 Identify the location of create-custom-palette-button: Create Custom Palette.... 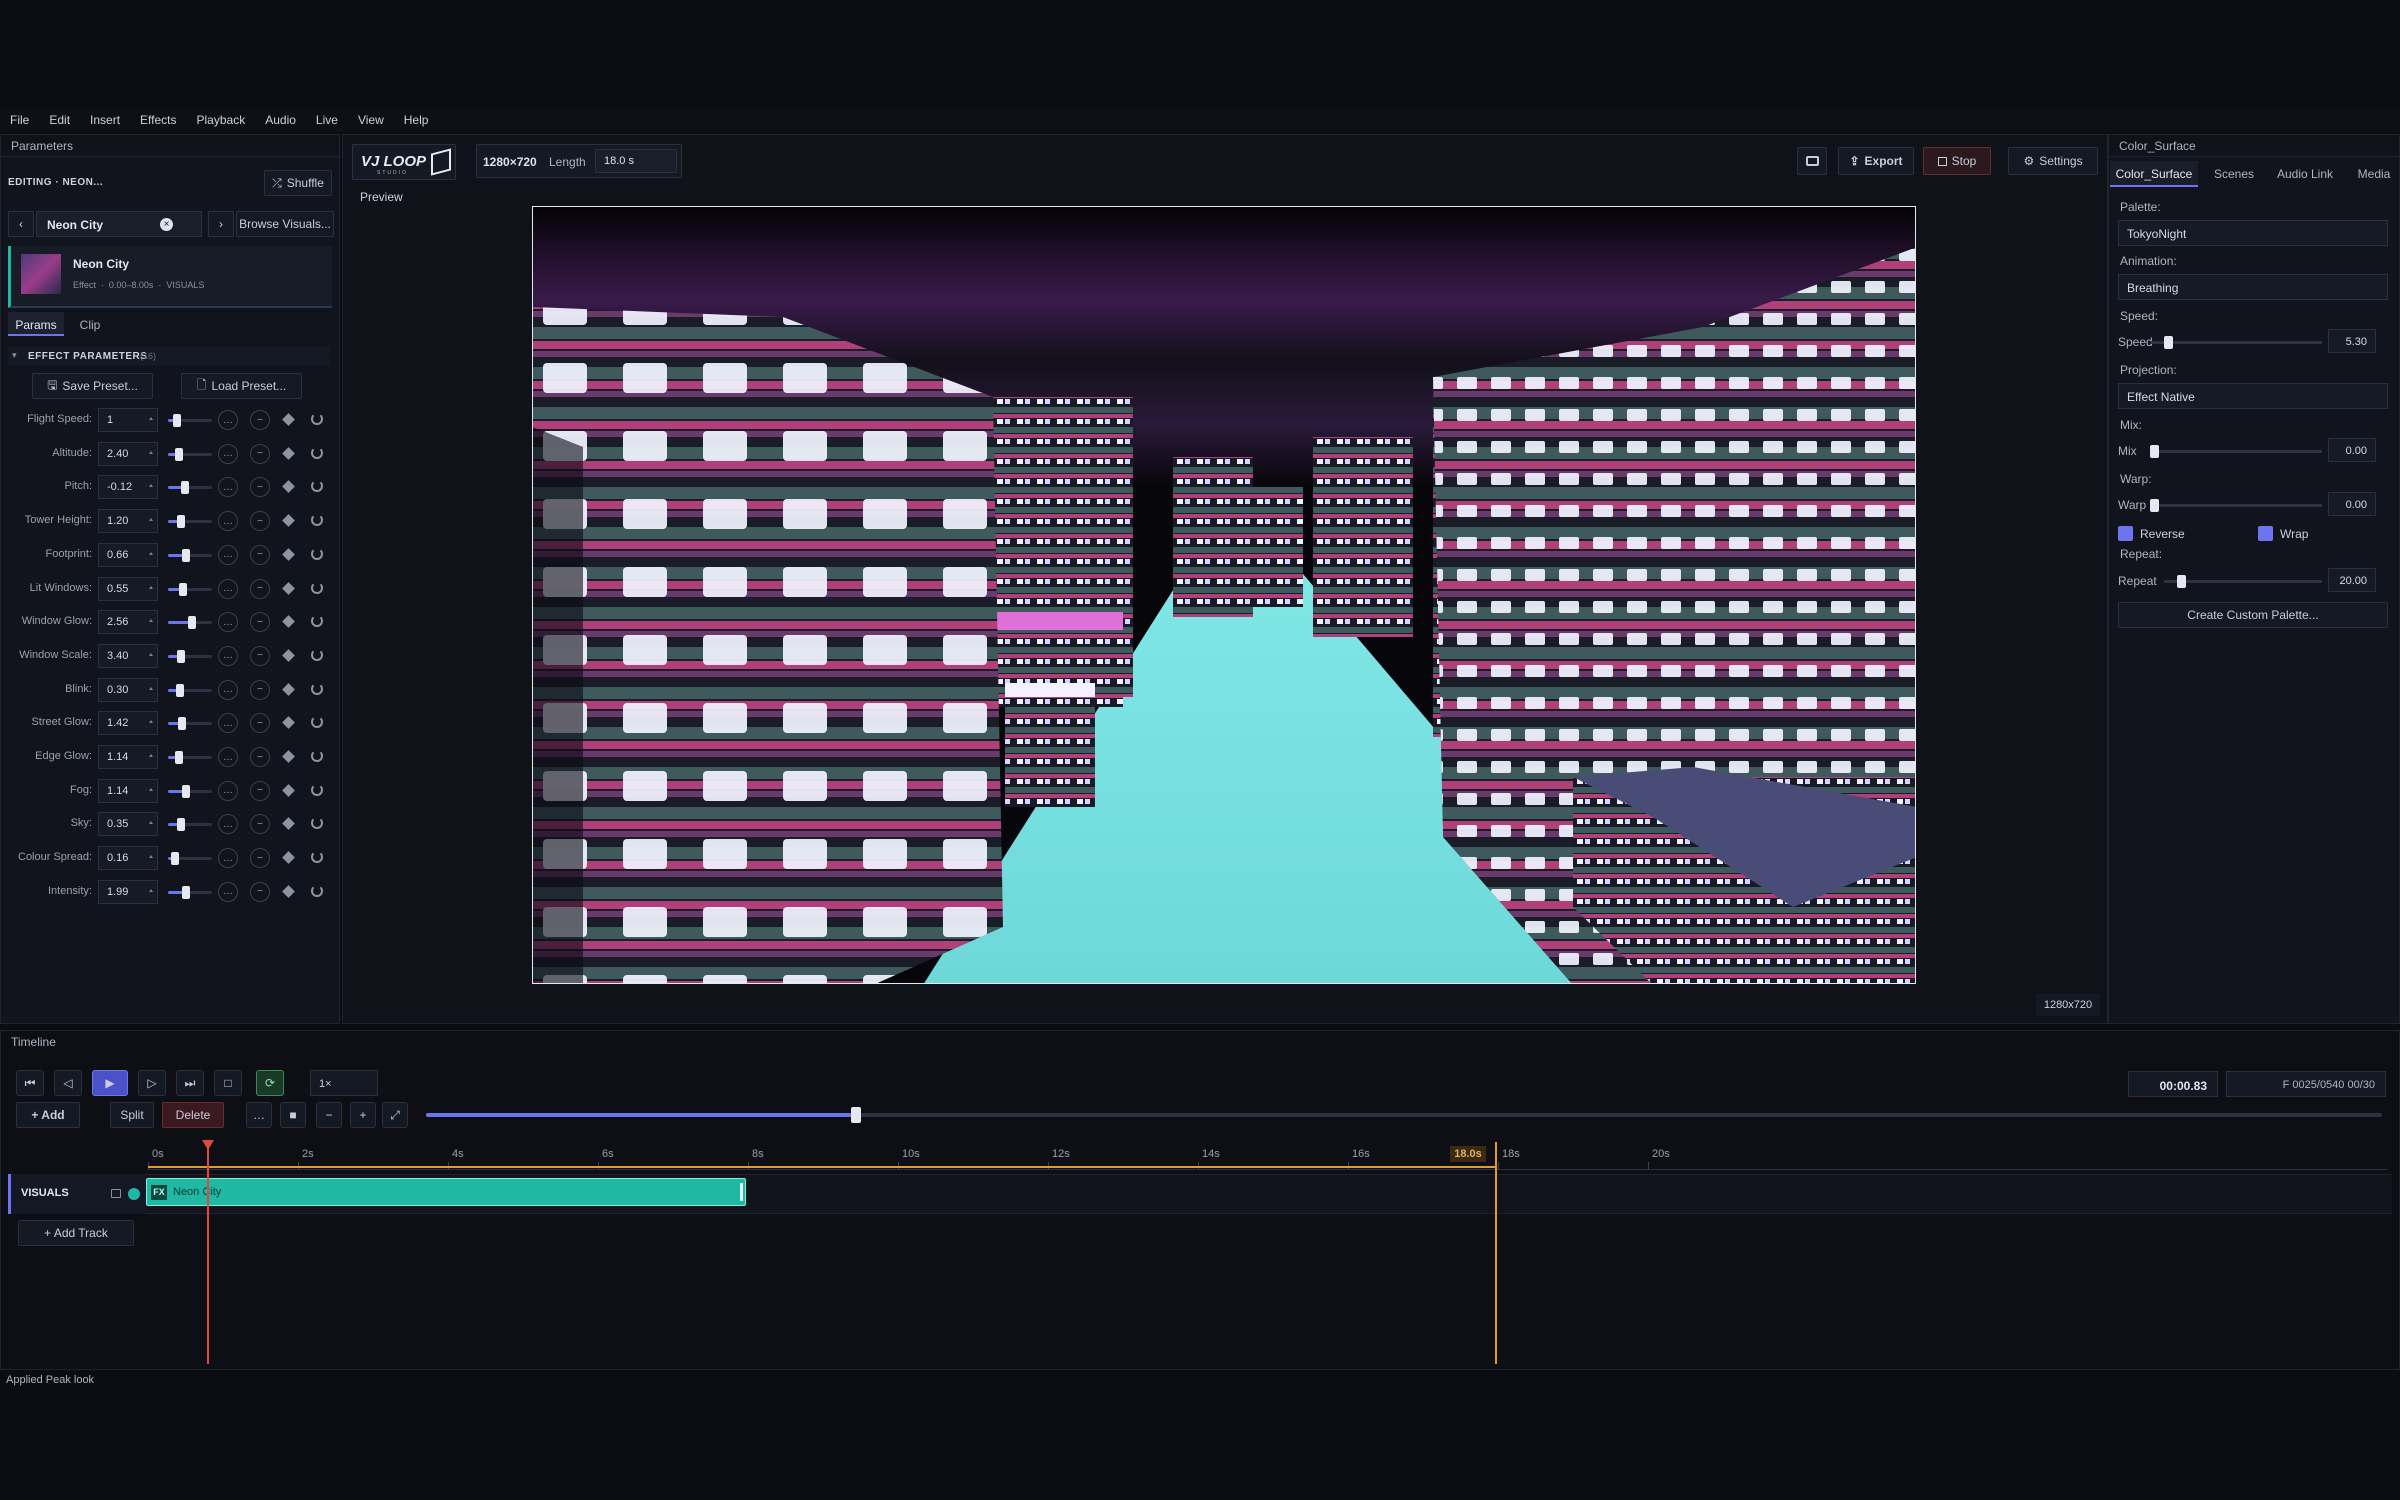
(2253, 615).